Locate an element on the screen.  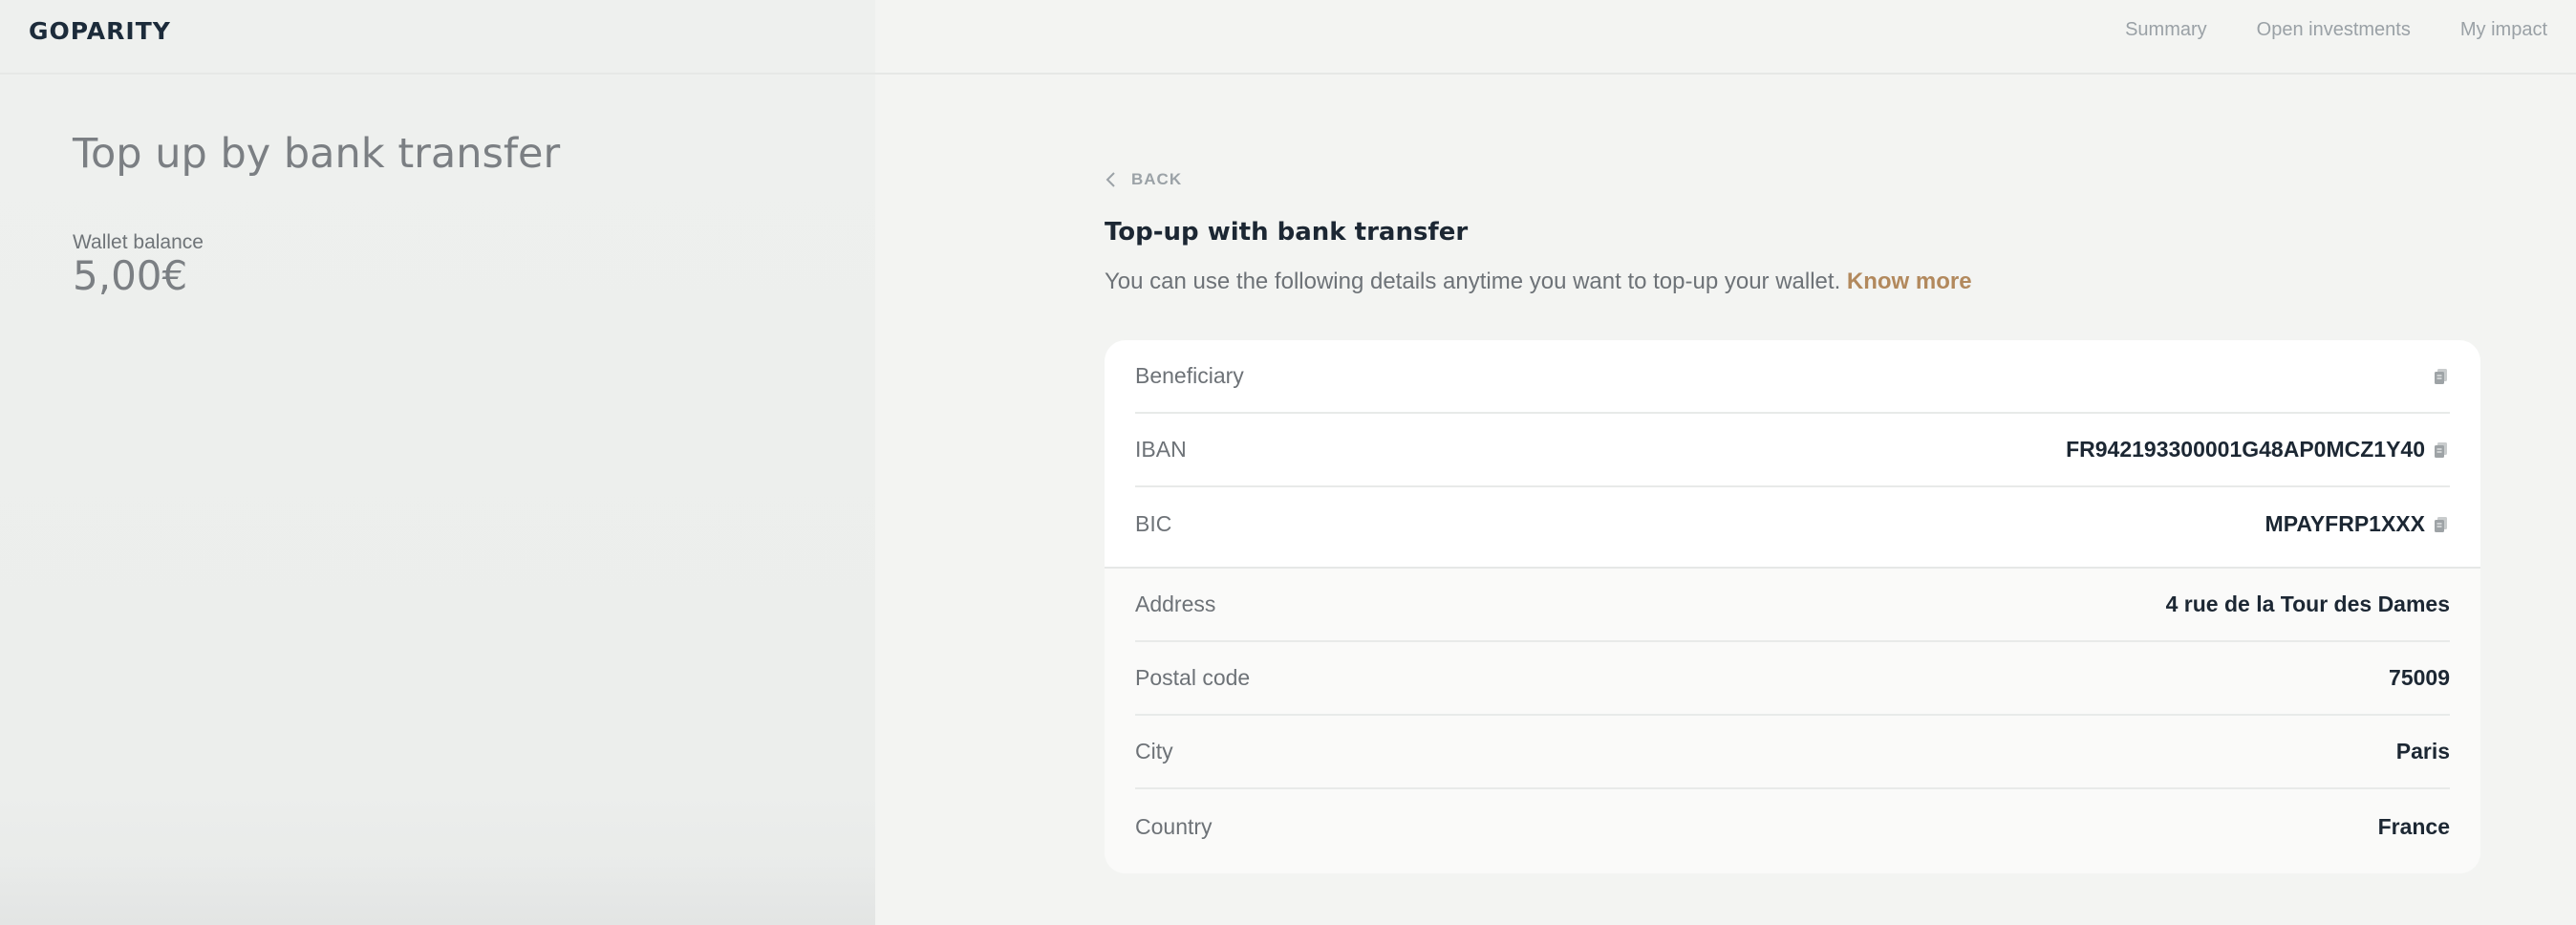
know-more-link: Know more is located at coordinates (1909, 281).